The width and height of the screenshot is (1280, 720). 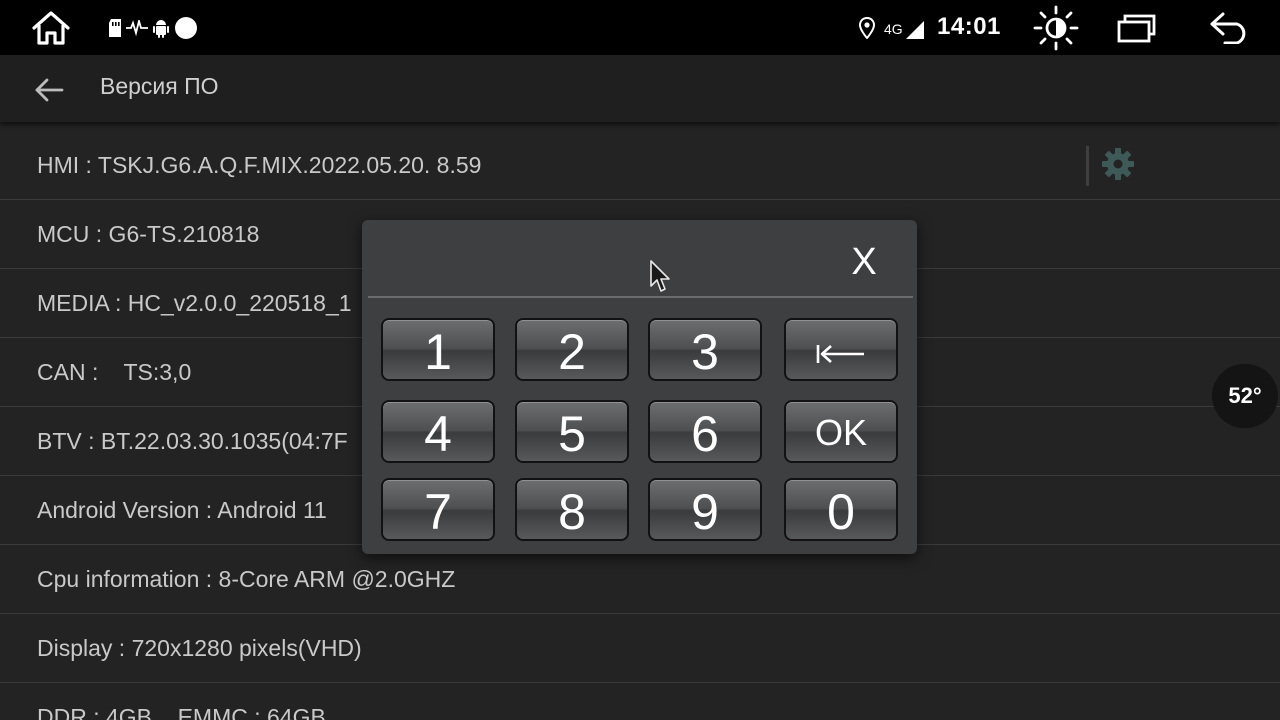 What do you see at coordinates (640, 701) in the screenshot?
I see `info-row-memory: DDR : 4GB EMMC : 64GB` at bounding box center [640, 701].